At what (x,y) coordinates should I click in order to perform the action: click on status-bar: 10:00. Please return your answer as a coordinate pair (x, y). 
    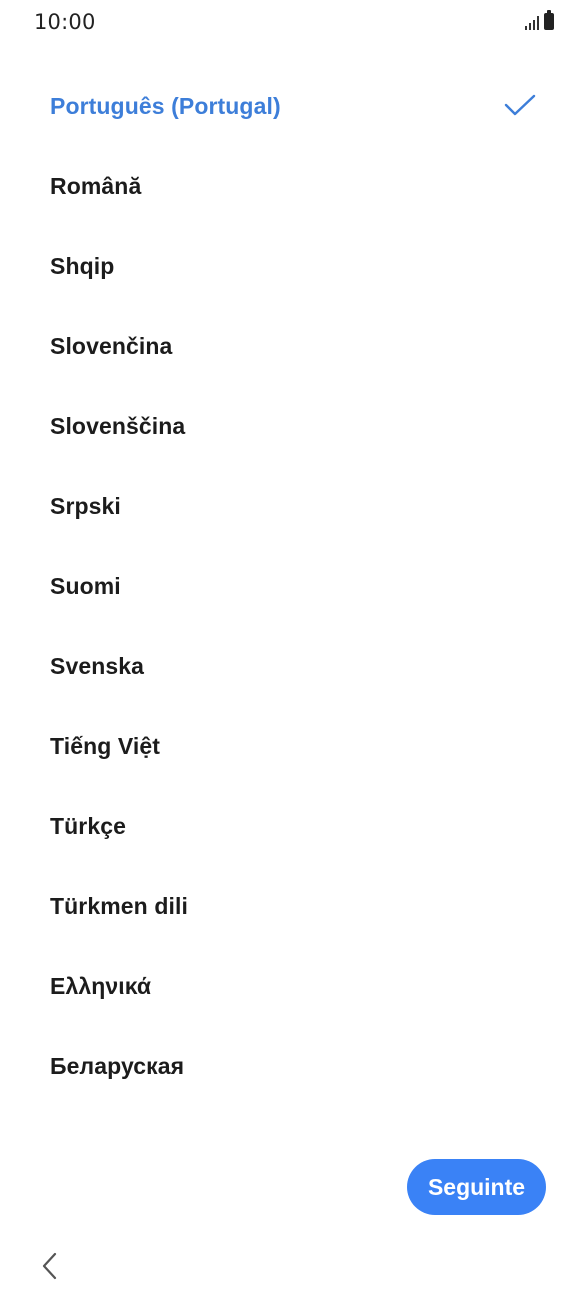
    Looking at the image, I should click on (294, 22).